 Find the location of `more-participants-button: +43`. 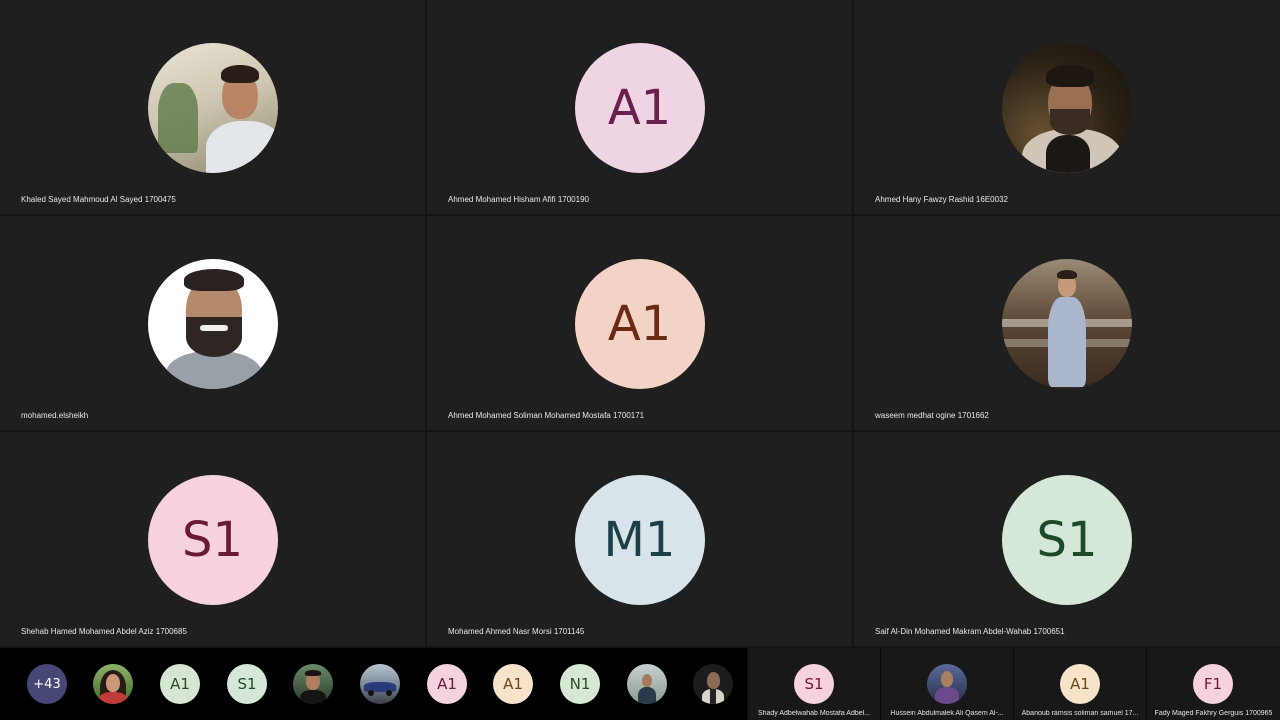

more-participants-button: +43 is located at coordinates (47, 684).